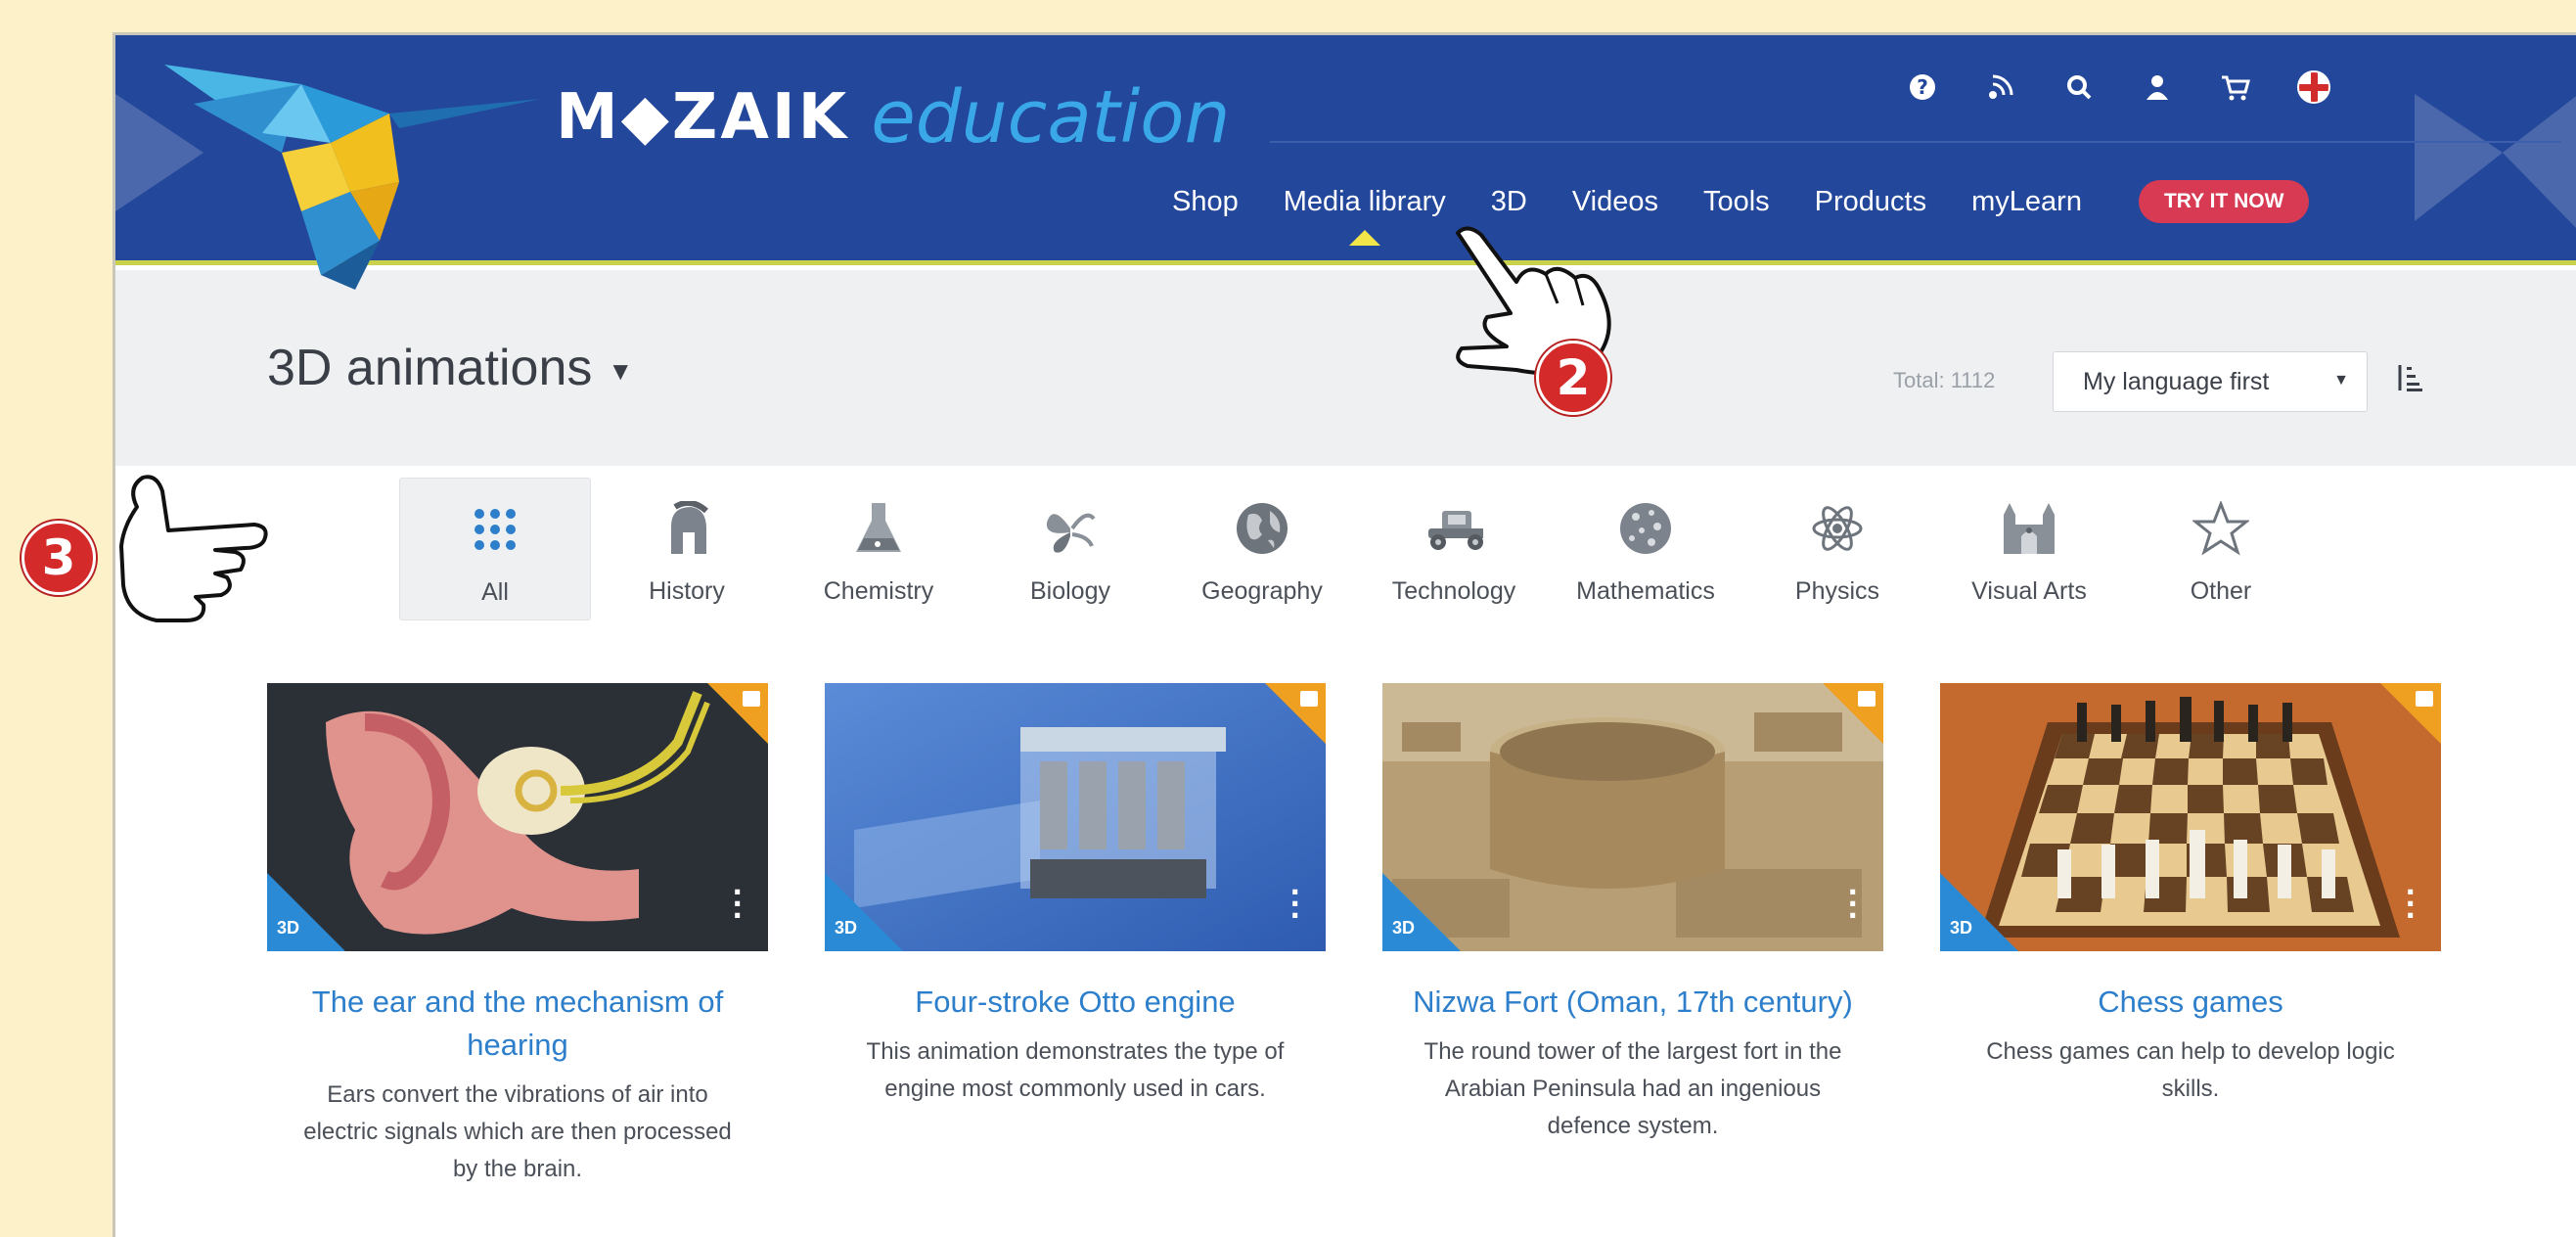 This screenshot has height=1237, width=2576. Describe the element at coordinates (2029, 591) in the screenshot. I see `category-label: Visual Arts` at that location.